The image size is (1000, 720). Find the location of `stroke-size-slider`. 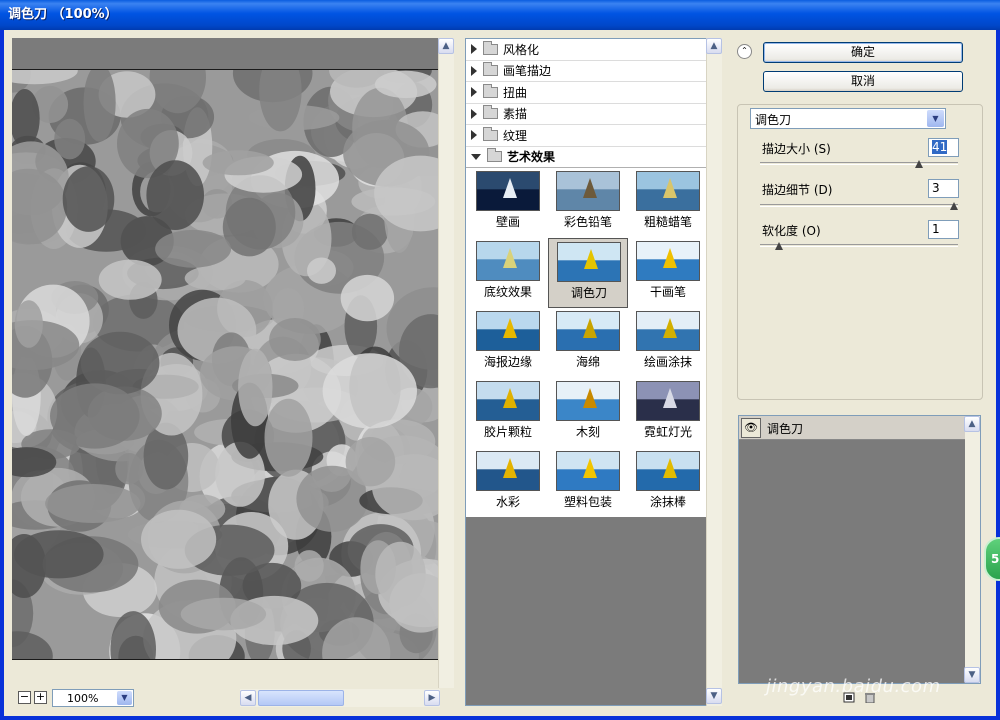

stroke-size-slider is located at coordinates (859, 163).